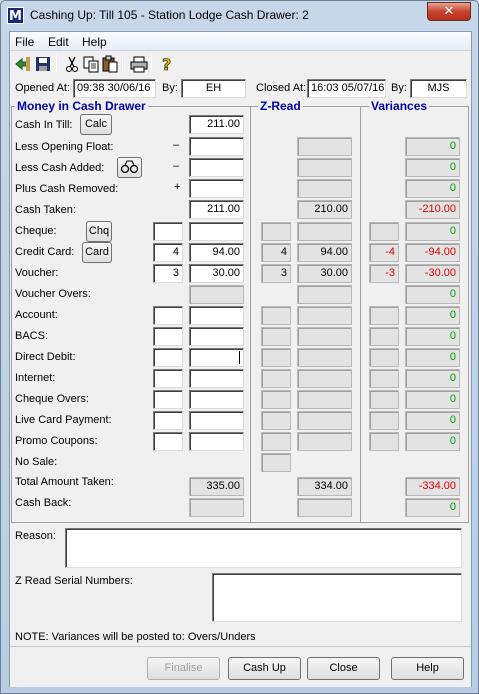 The image size is (479, 694). I want to click on variance-cash-taken-field: -210.00, so click(432, 209).